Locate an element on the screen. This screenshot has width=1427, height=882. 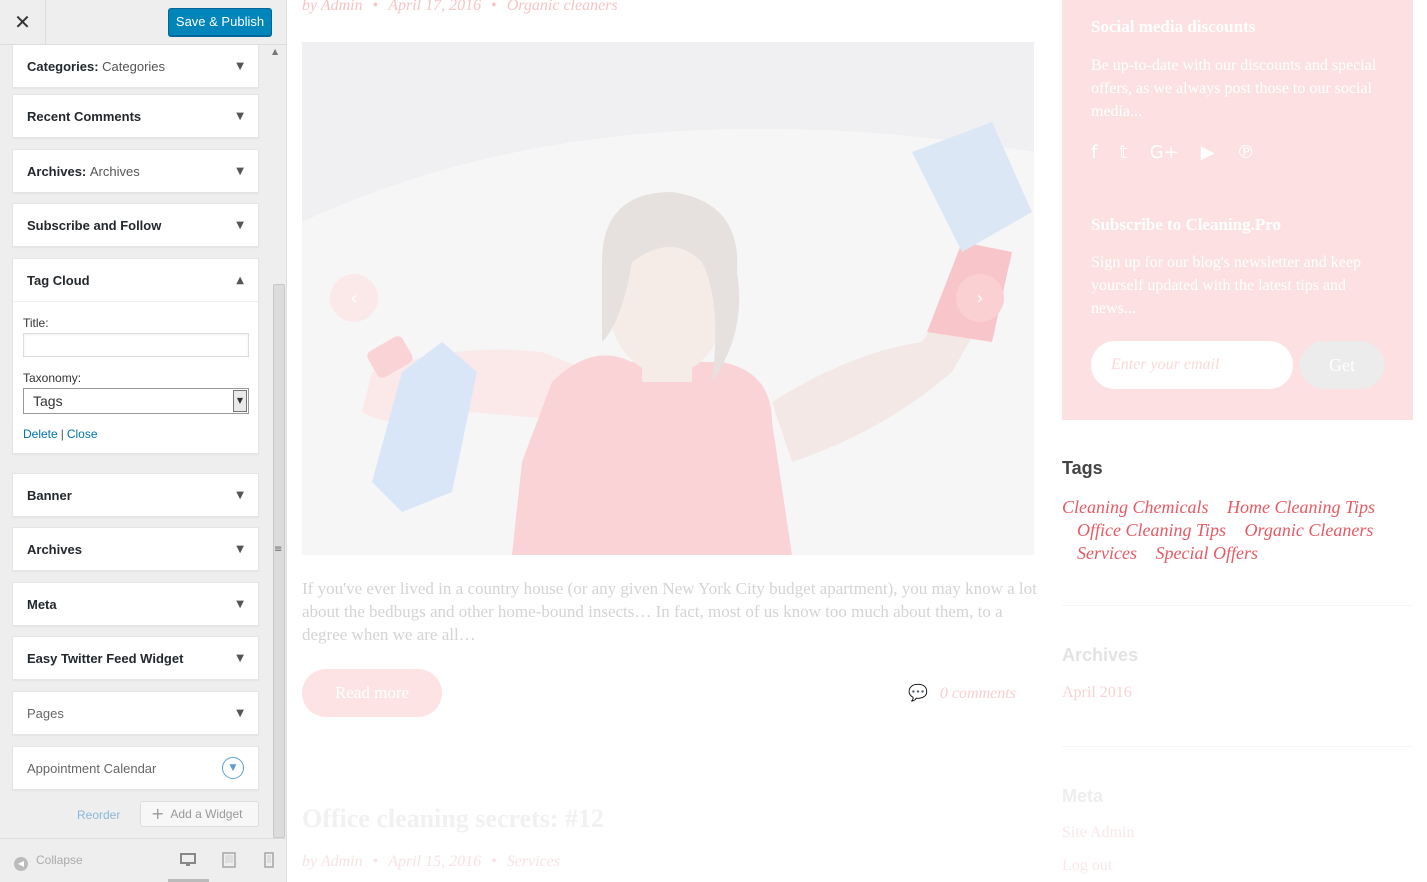
mobile-preview-icon is located at coordinates (269, 860).